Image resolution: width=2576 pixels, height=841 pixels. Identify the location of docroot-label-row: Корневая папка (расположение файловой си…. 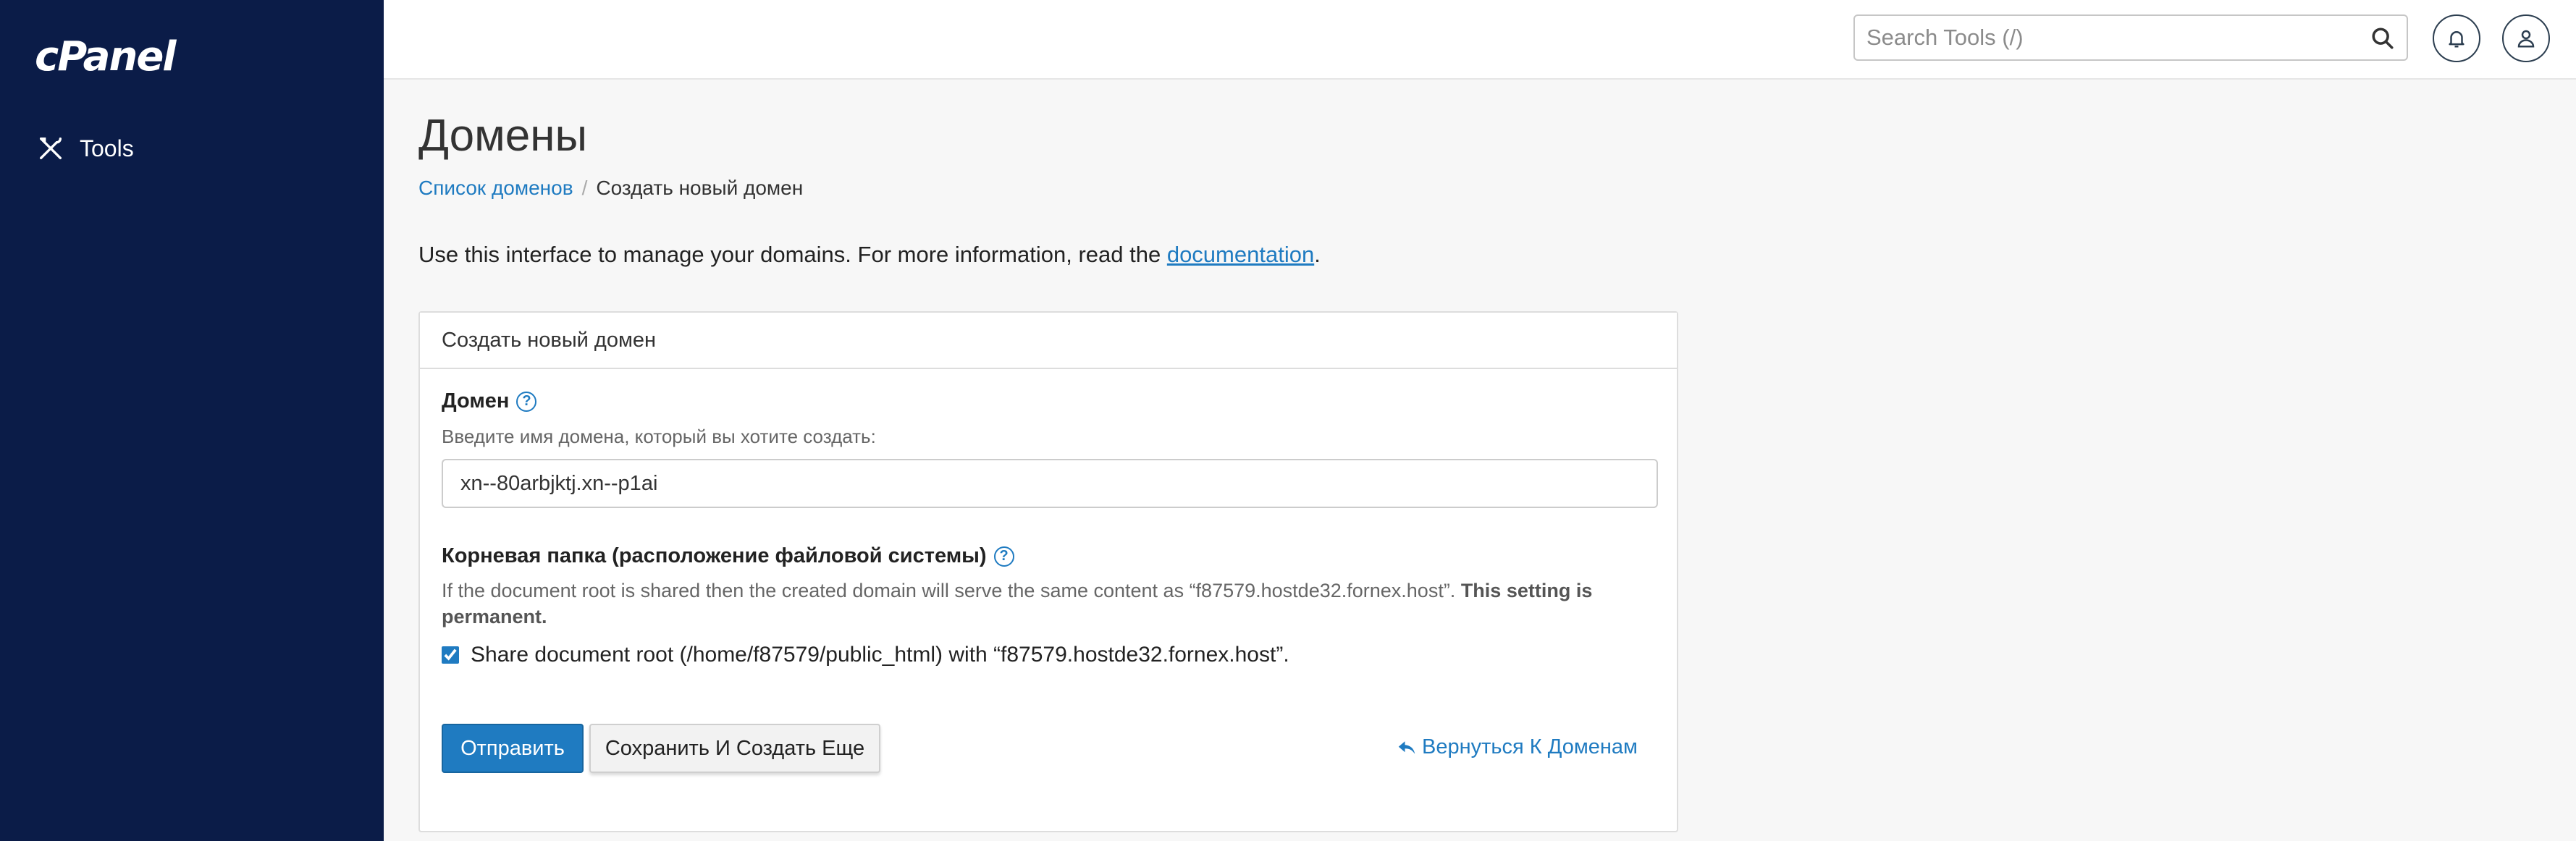
(728, 556).